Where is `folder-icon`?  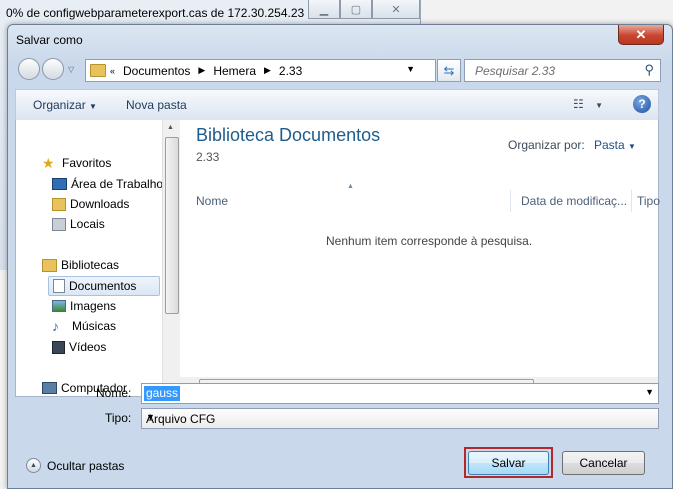
folder-icon is located at coordinates (98, 70).